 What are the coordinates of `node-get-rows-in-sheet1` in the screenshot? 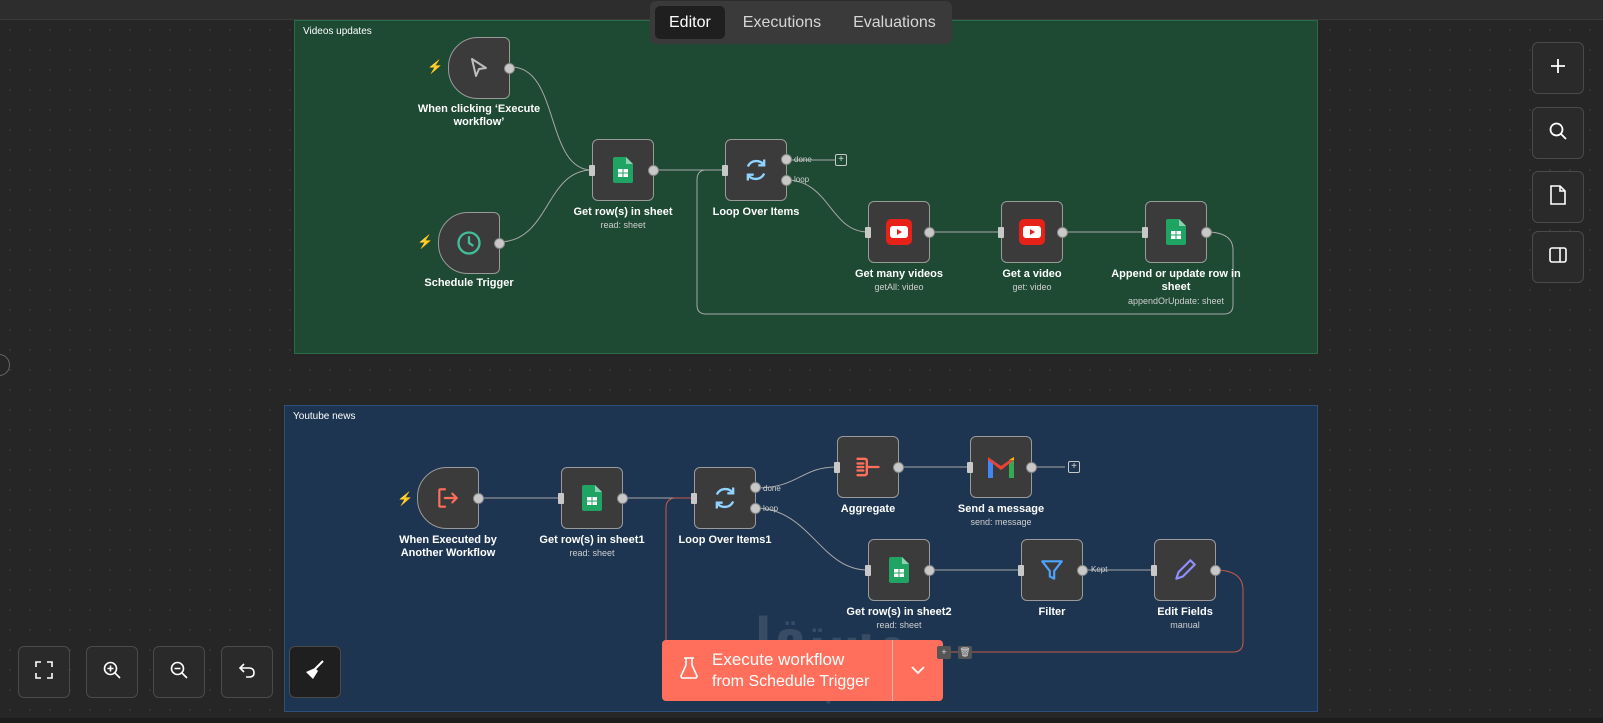 It's located at (593, 498).